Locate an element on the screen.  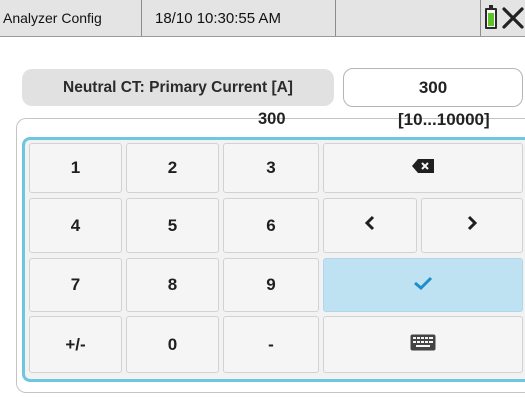
arrow-right-icon is located at coordinates (472, 225).